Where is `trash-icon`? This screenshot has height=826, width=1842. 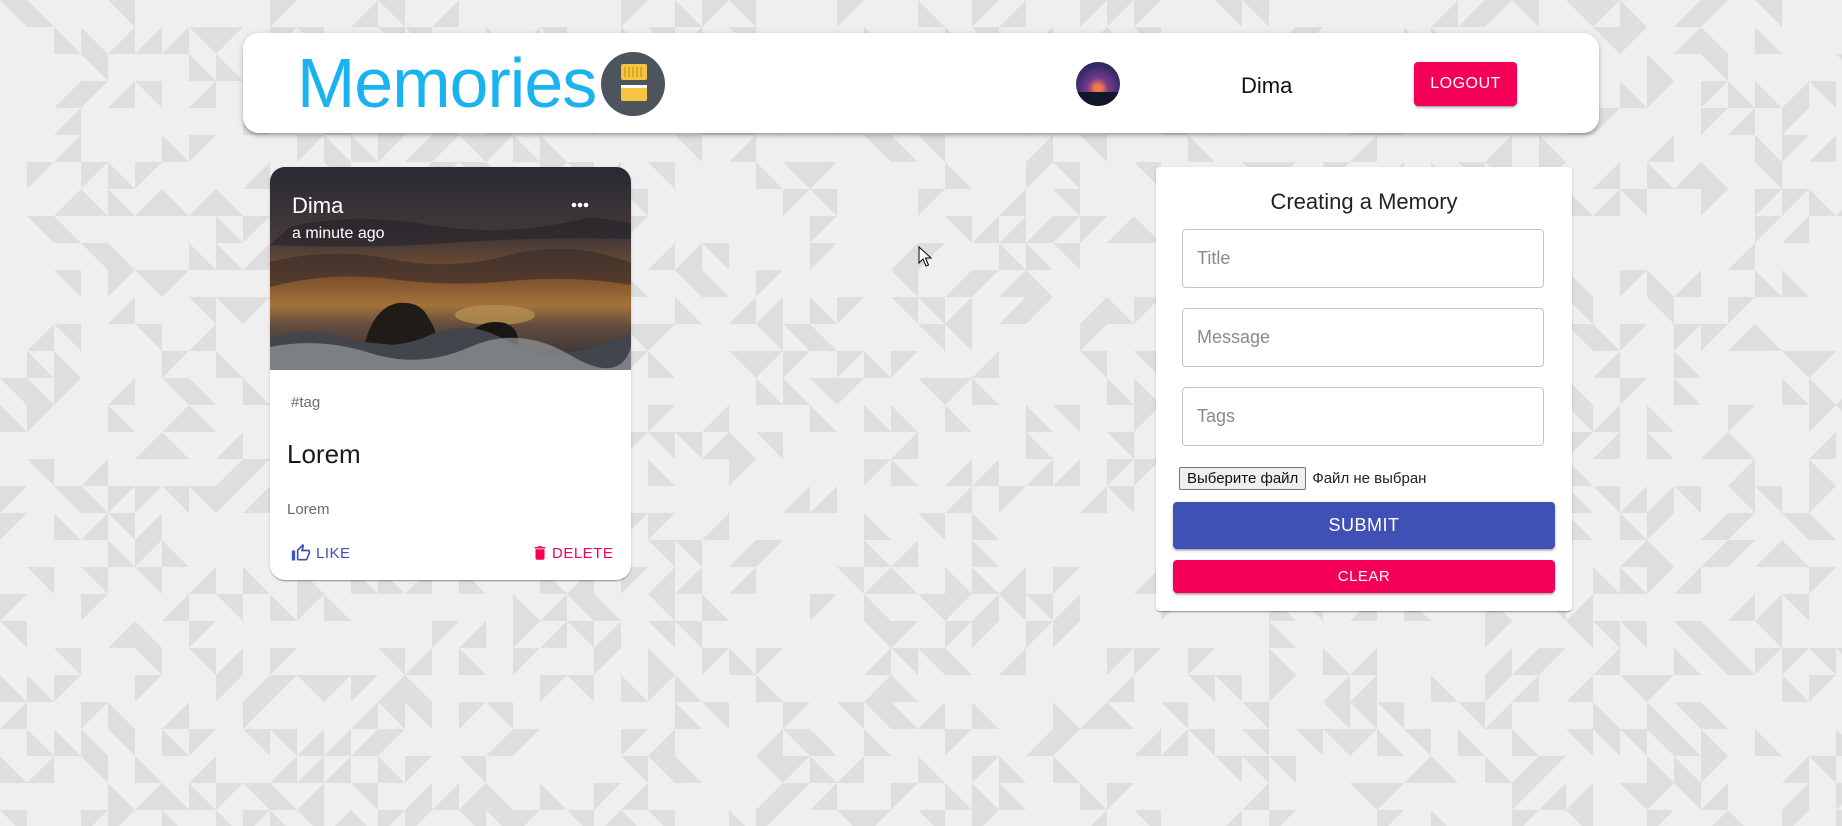 trash-icon is located at coordinates (540, 553).